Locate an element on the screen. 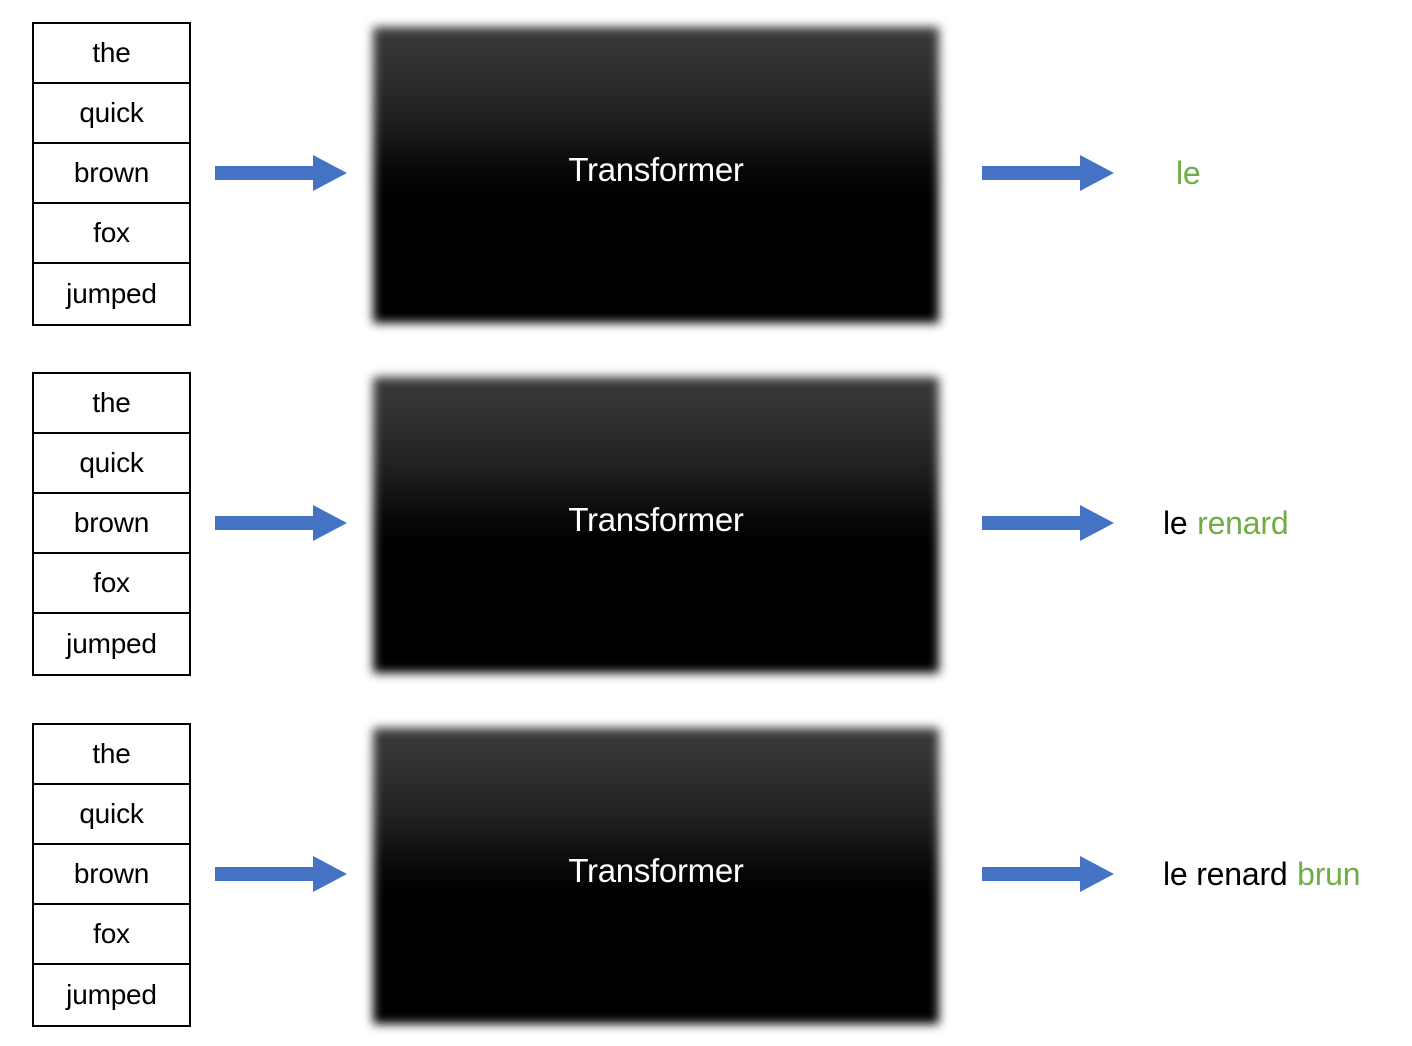 This screenshot has width=1412, height=1046. output-text: le renard brun is located at coordinates (1262, 874).